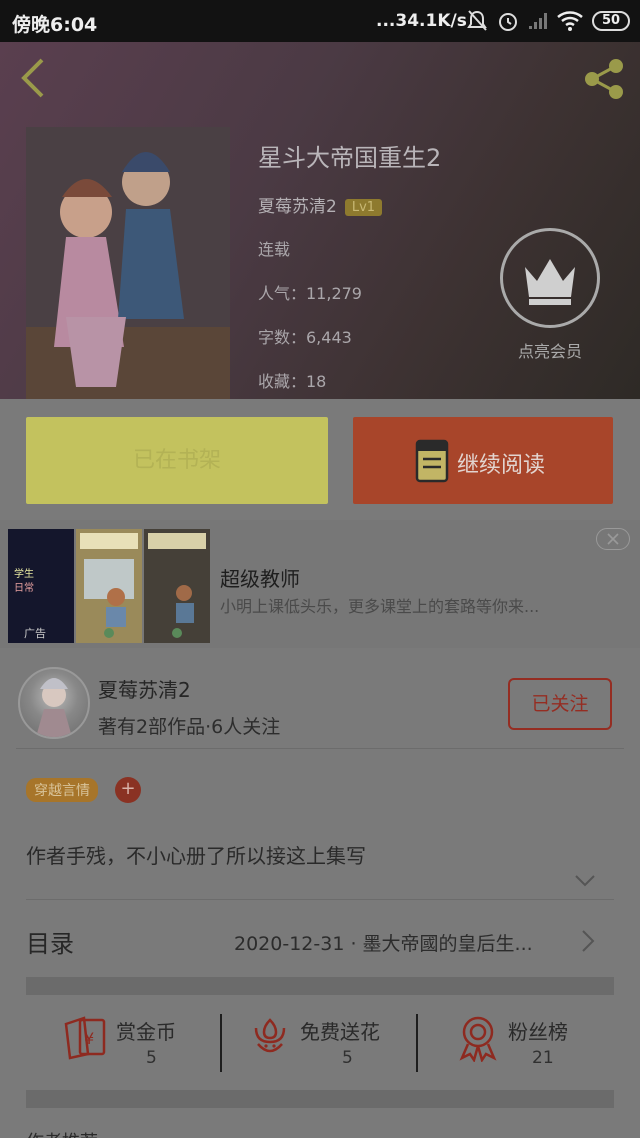 Image resolution: width=640 pixels, height=1138 pixels. I want to click on close-icon, so click(613, 539).